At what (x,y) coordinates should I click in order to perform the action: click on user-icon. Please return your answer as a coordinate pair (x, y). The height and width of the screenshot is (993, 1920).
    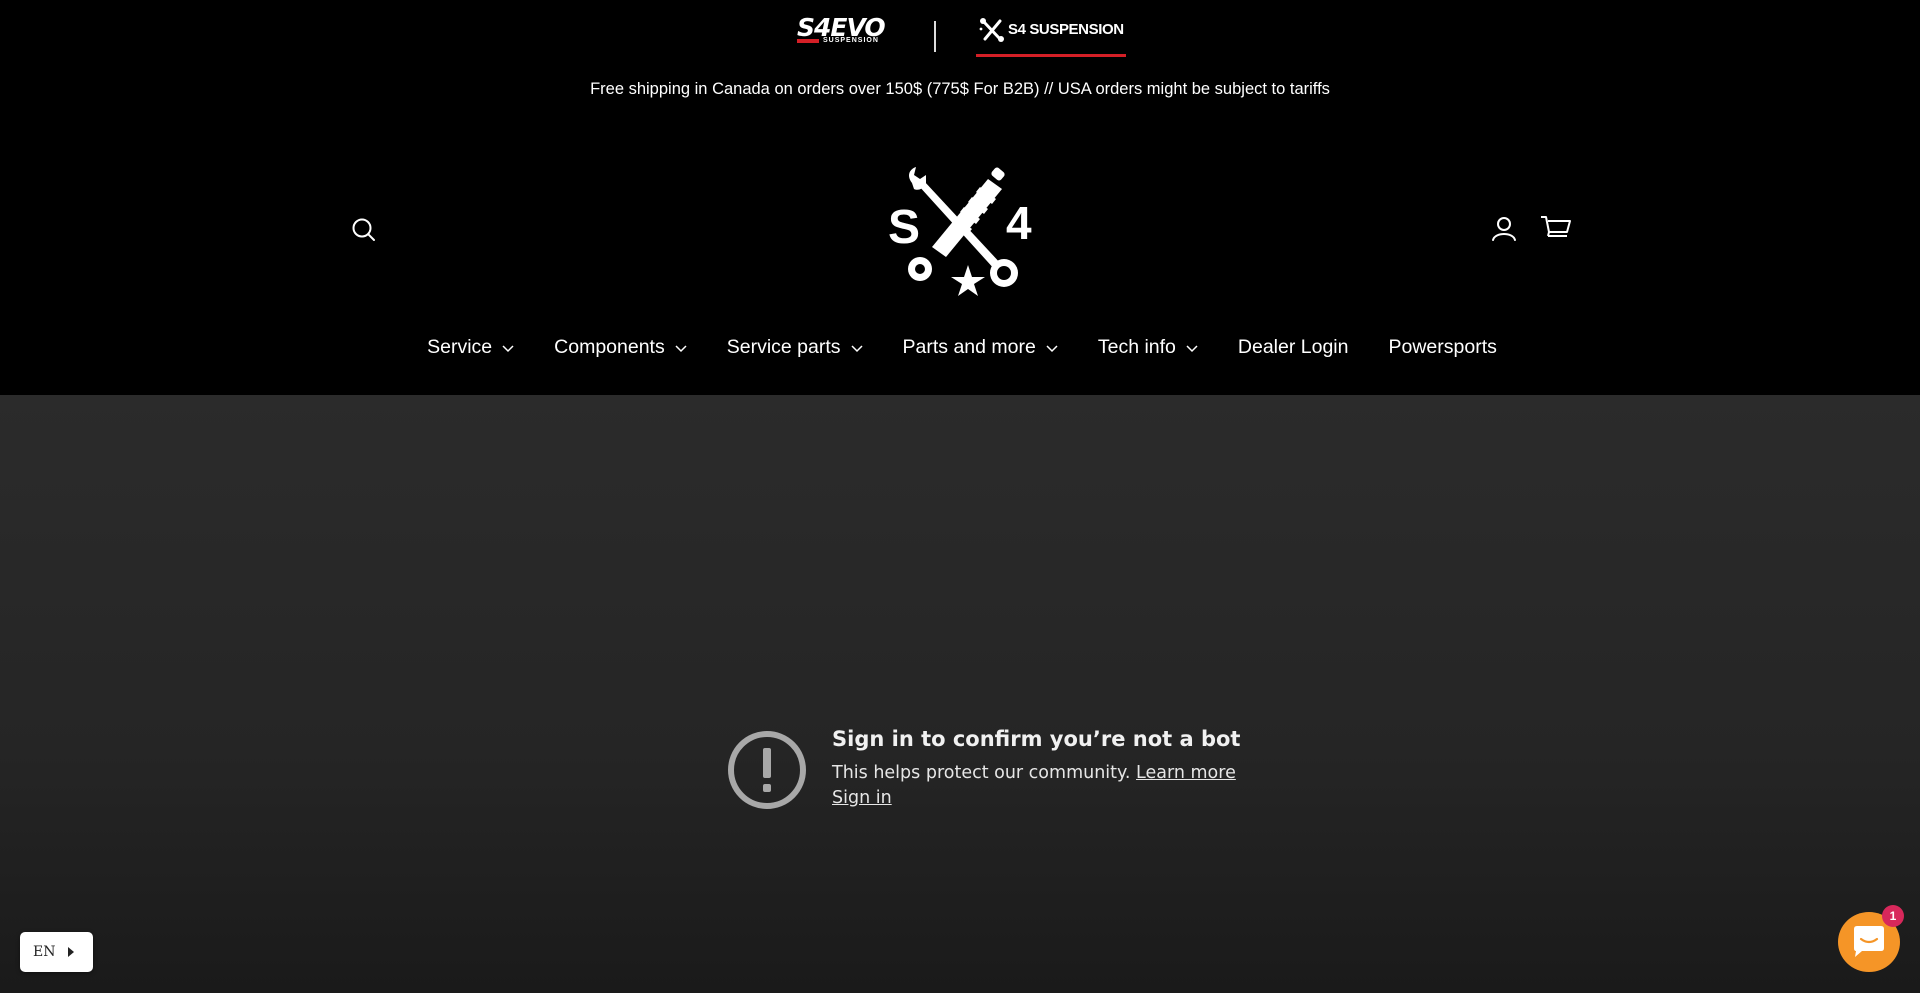
    Looking at the image, I should click on (1504, 229).